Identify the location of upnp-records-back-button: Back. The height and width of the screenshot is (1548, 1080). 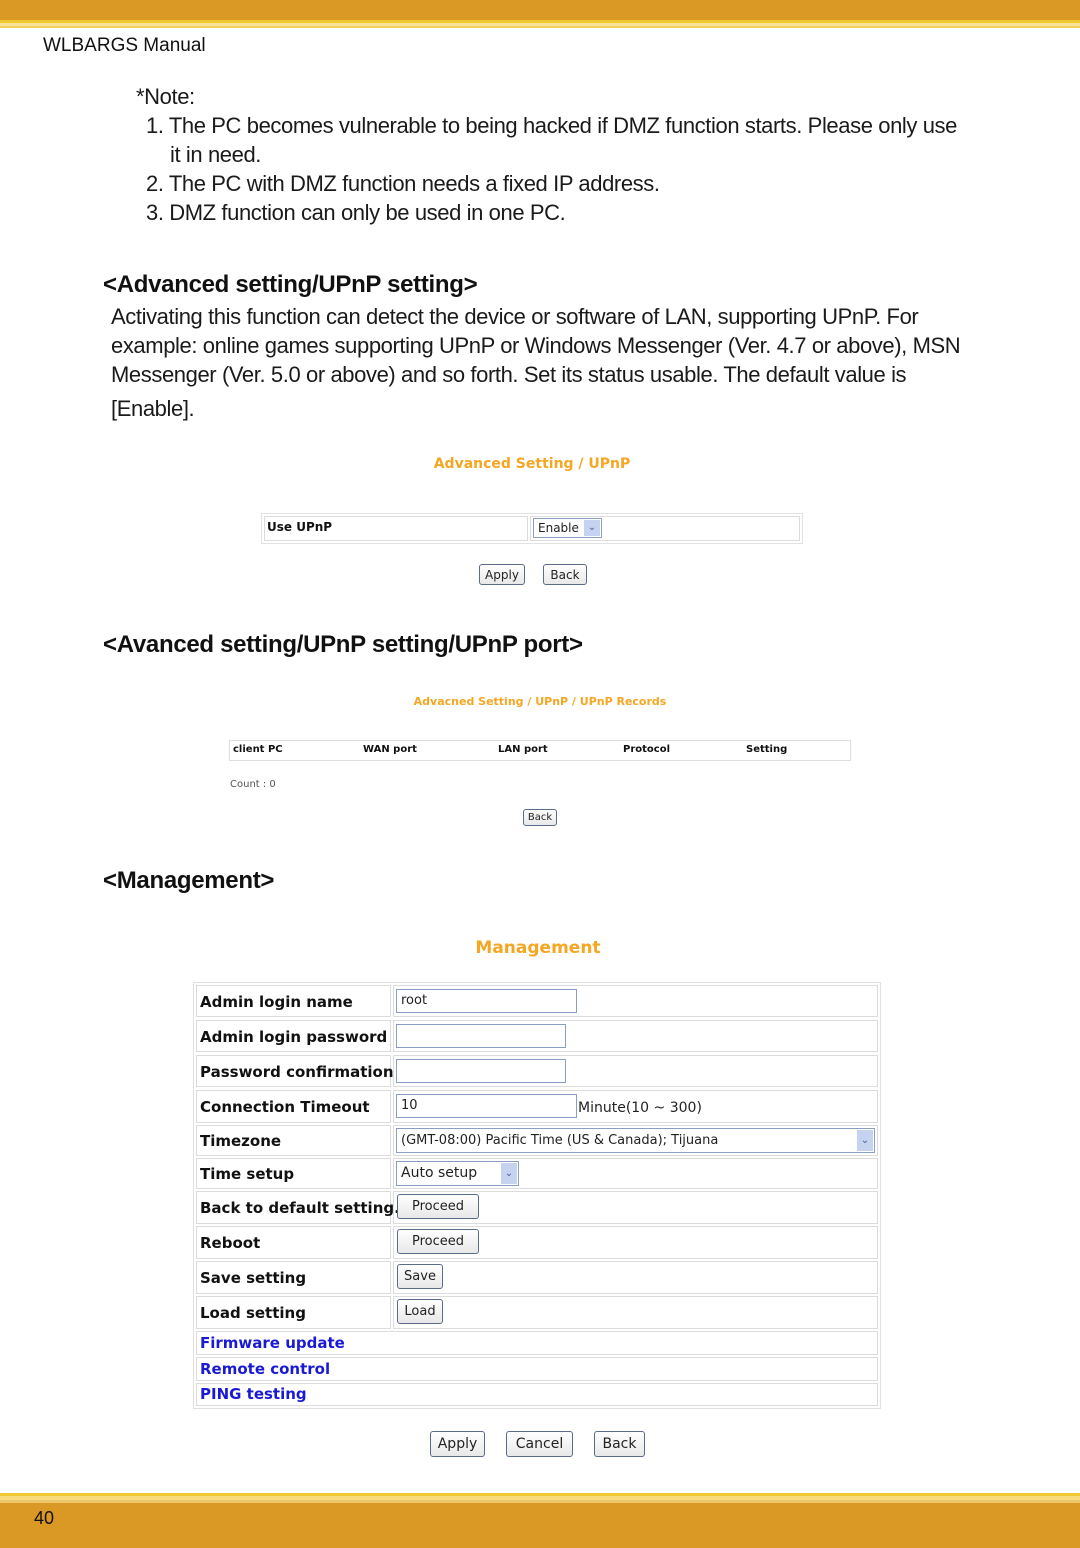
(540, 817).